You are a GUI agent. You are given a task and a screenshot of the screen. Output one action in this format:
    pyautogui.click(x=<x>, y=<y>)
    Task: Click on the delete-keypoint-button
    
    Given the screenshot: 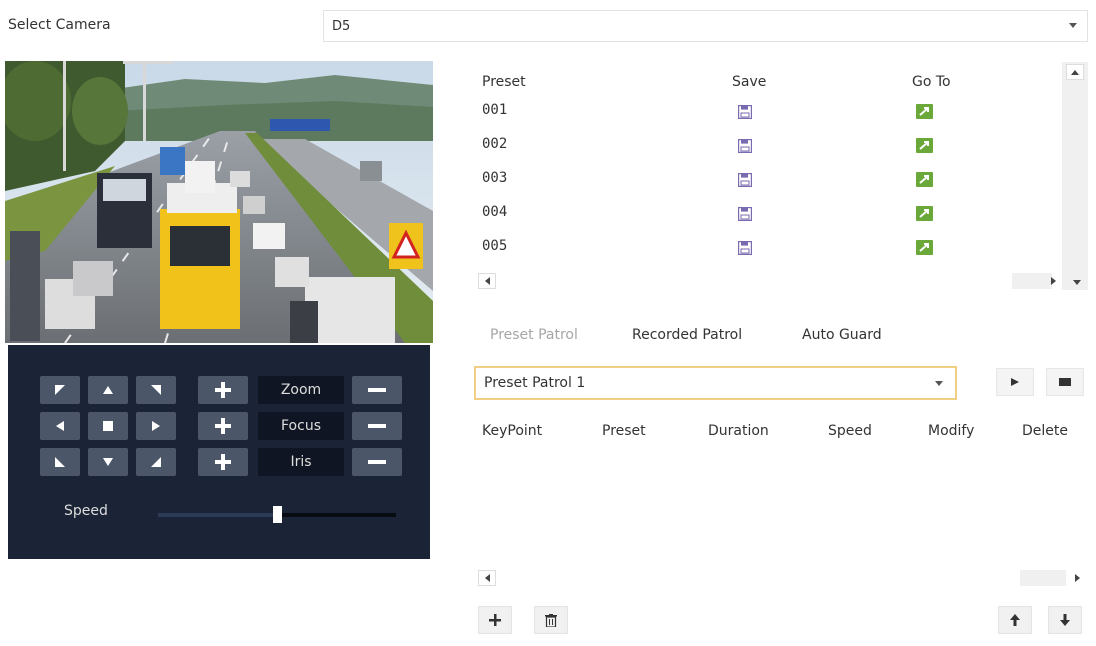 What is the action you would take?
    pyautogui.click(x=551, y=620)
    